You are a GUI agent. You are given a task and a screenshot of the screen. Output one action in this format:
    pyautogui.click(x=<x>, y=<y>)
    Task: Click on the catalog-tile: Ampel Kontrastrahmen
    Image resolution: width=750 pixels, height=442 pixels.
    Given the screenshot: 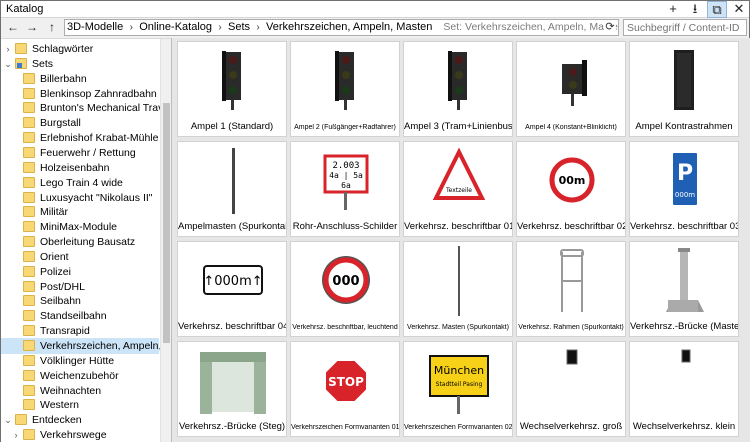 What is the action you would take?
    pyautogui.click(x=684, y=89)
    